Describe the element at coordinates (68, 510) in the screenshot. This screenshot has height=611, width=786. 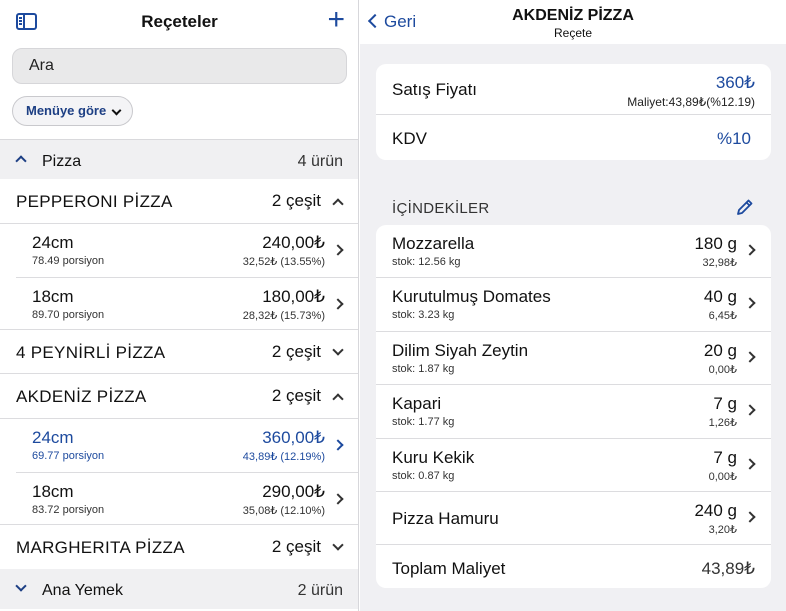
I see `variant-portion: 83.72 porsiyon` at that location.